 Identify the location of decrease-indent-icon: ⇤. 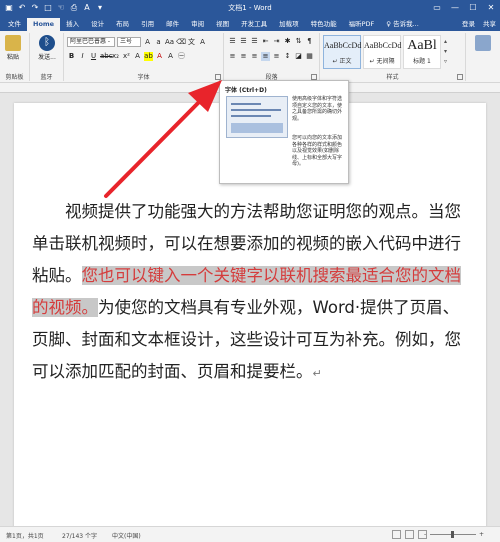
(265, 41).